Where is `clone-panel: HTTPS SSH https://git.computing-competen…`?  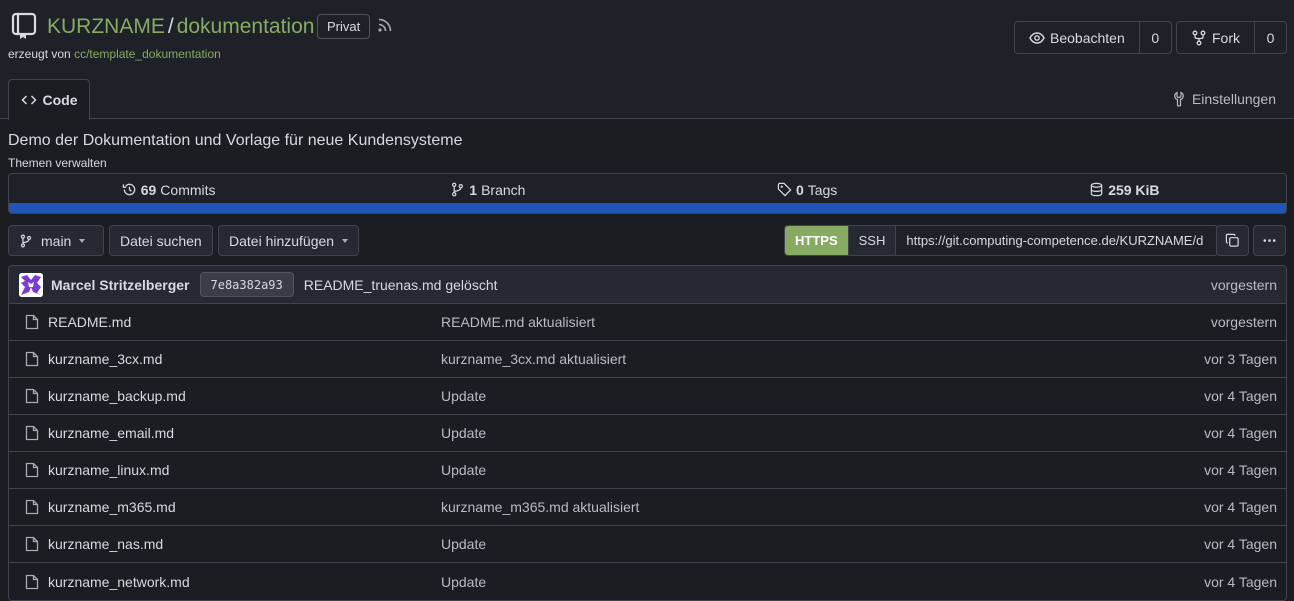
clone-panel: HTTPS SSH https://git.computing-competen… is located at coordinates (1001, 240).